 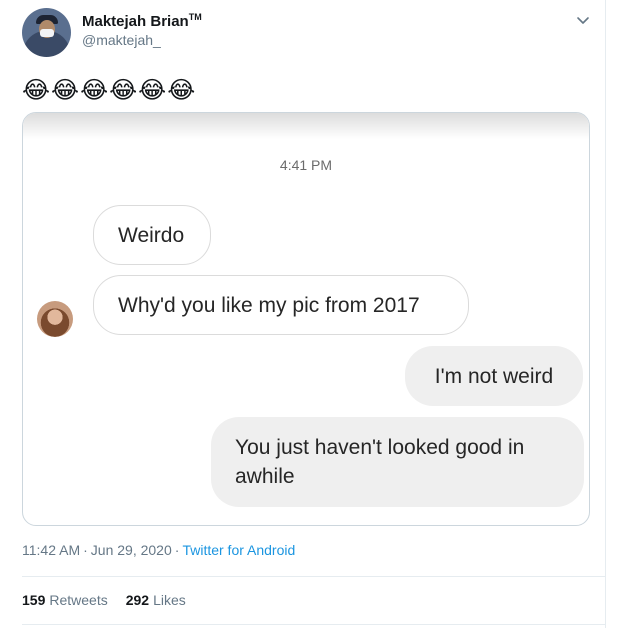 I want to click on author-avatar, so click(x=46, y=32).